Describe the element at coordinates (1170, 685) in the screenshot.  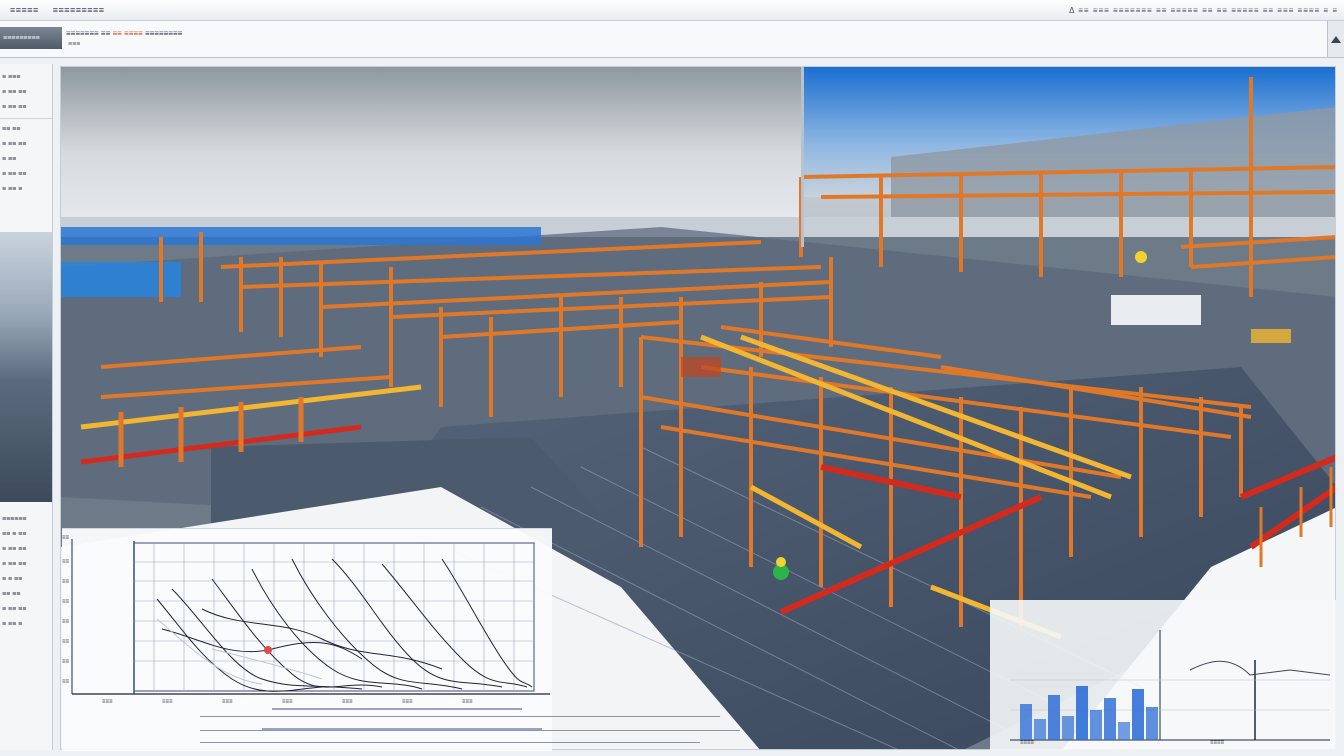
I see `histogram-chart` at that location.